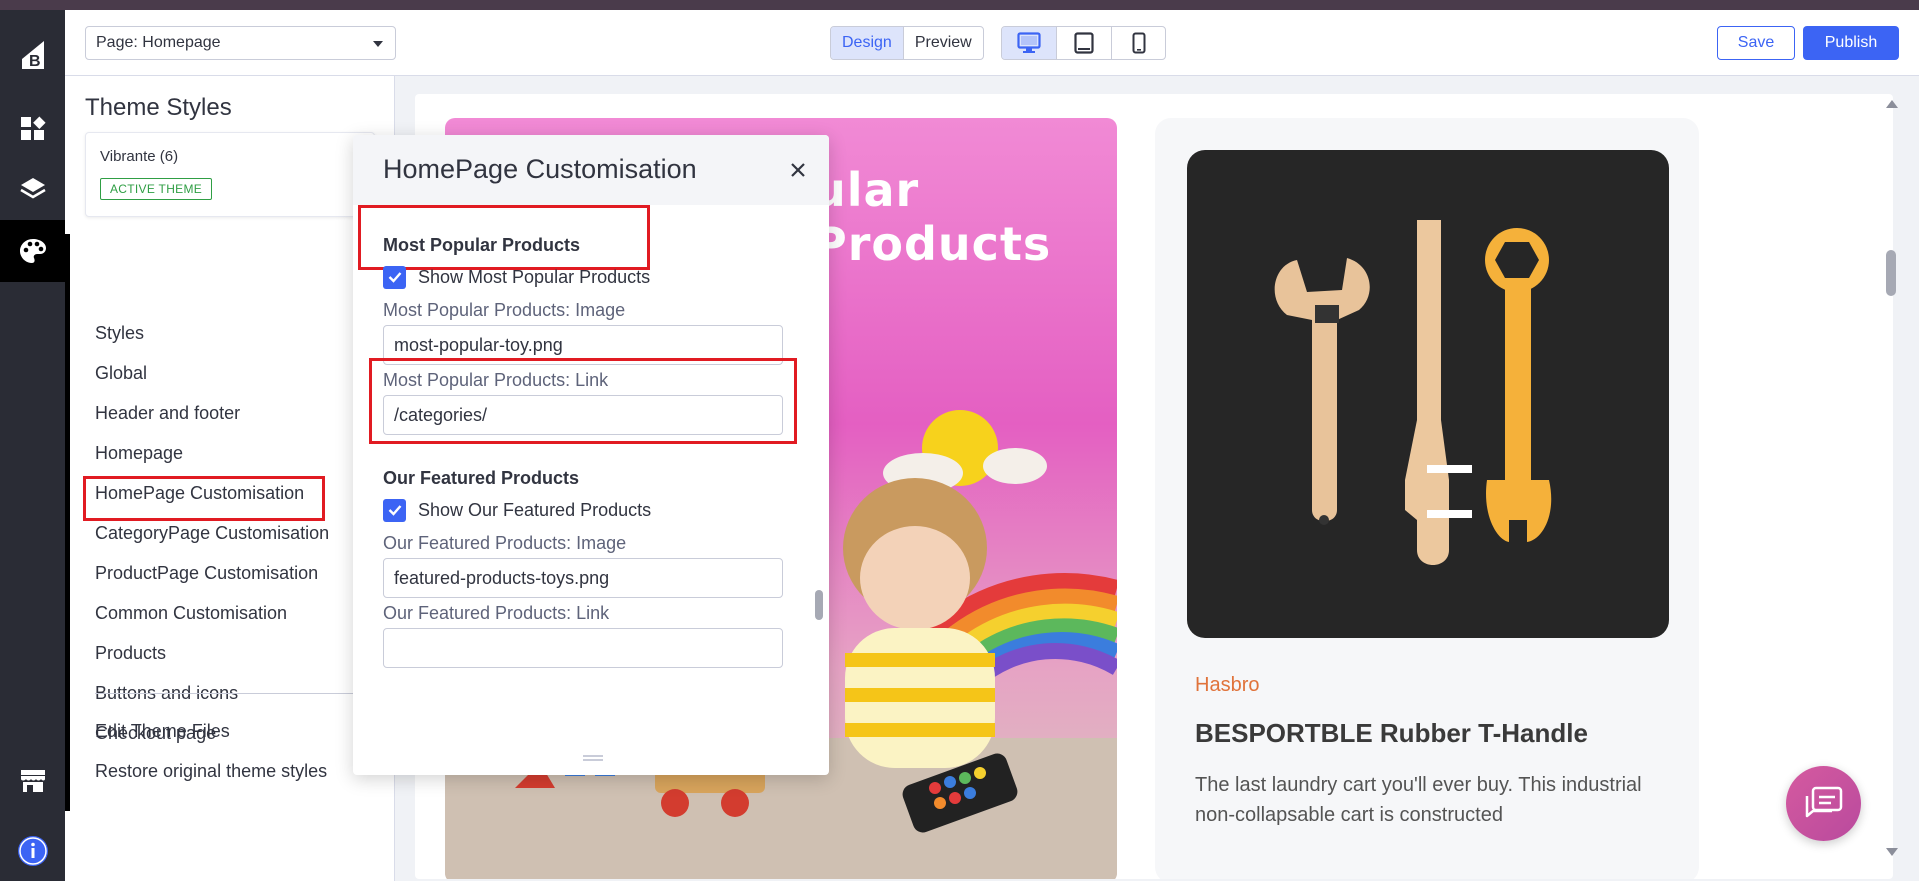 The width and height of the screenshot is (1919, 882). What do you see at coordinates (240, 43) in the screenshot?
I see `page-select-dropdown: Page: Homepage` at bounding box center [240, 43].